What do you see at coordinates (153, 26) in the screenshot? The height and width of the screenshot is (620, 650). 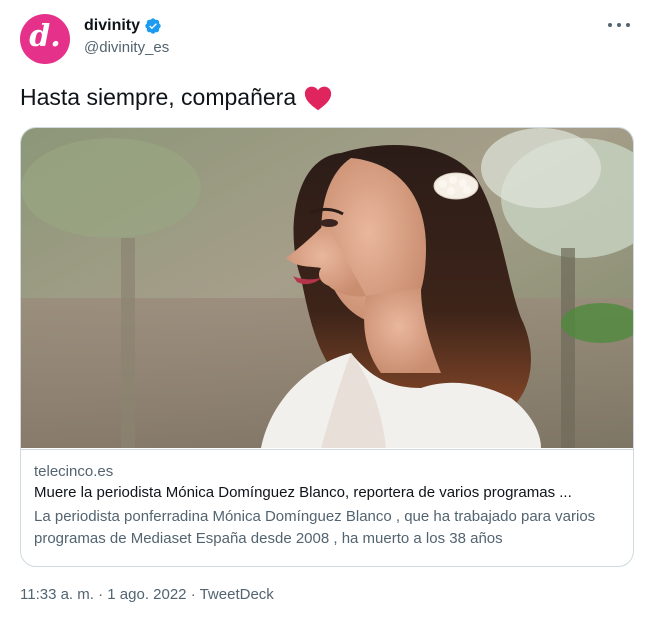 I see `verified-badge-icon` at bounding box center [153, 26].